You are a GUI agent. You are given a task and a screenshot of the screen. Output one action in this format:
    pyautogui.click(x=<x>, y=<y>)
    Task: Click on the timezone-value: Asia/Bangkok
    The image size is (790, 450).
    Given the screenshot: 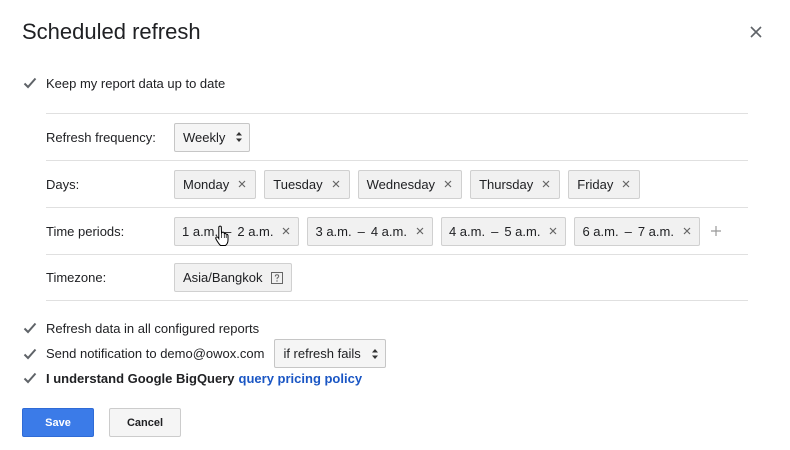 What is the action you would take?
    pyautogui.click(x=237, y=277)
    